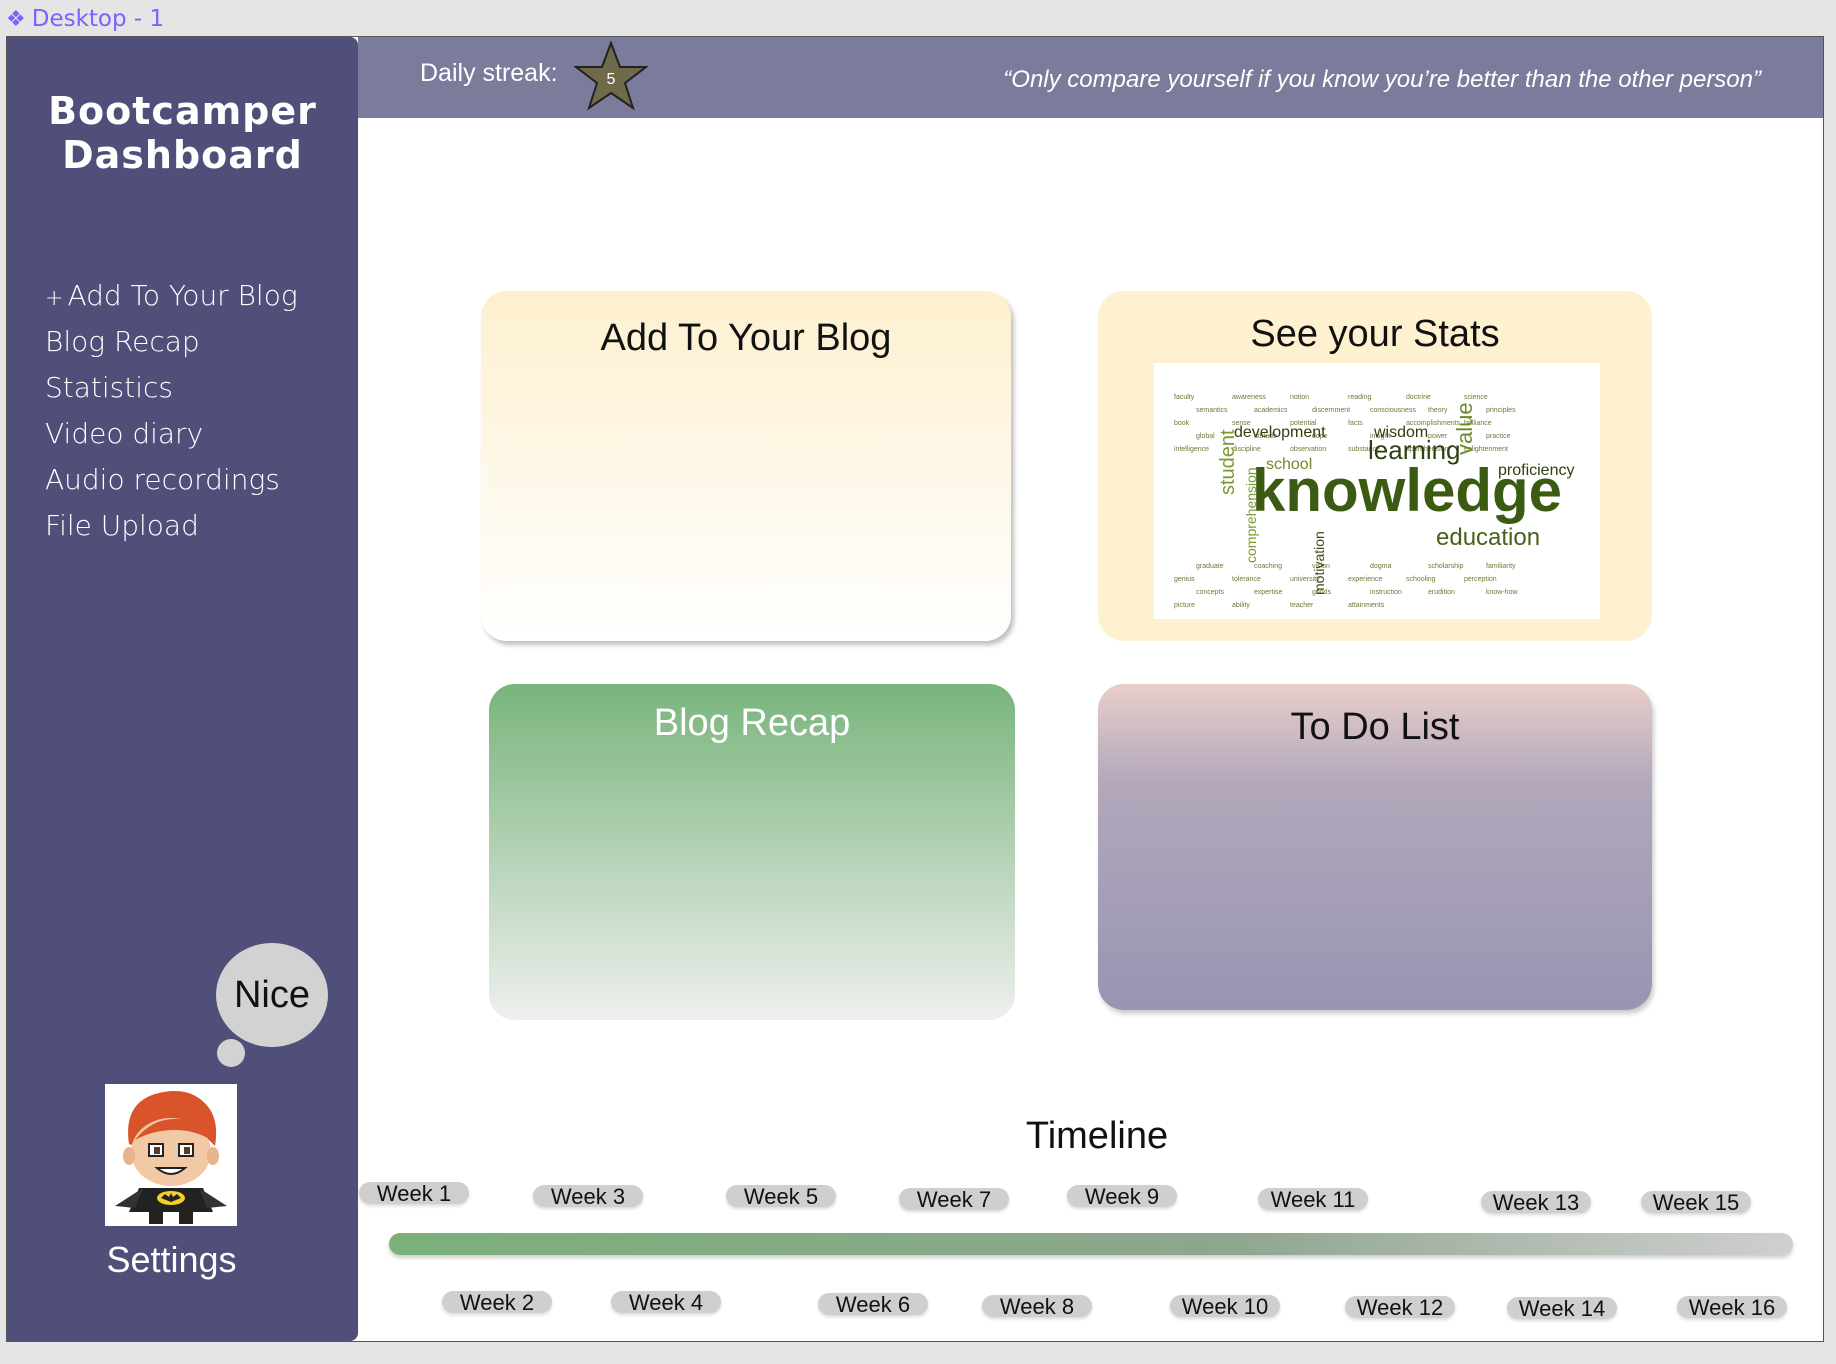  I want to click on word-value: value, so click(1464, 428).